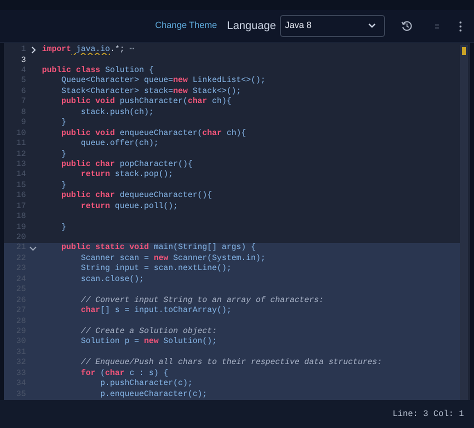 The image size is (474, 428). What do you see at coordinates (88, 50) in the screenshot?
I see `code-line: import java.io.*; ⋯` at bounding box center [88, 50].